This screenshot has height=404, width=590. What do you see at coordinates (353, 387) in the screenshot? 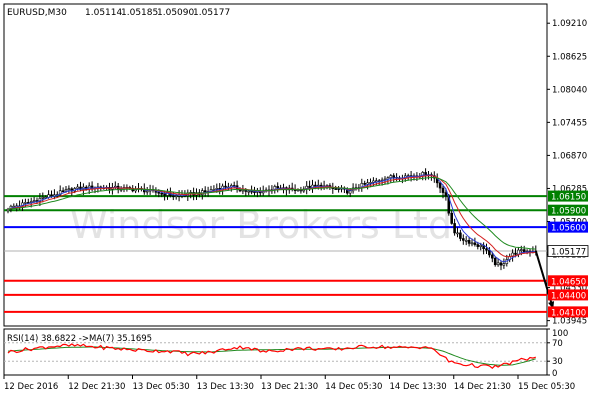
I see `time-tick-14 Dec 05:30: 14 Dec 05:30` at bounding box center [353, 387].